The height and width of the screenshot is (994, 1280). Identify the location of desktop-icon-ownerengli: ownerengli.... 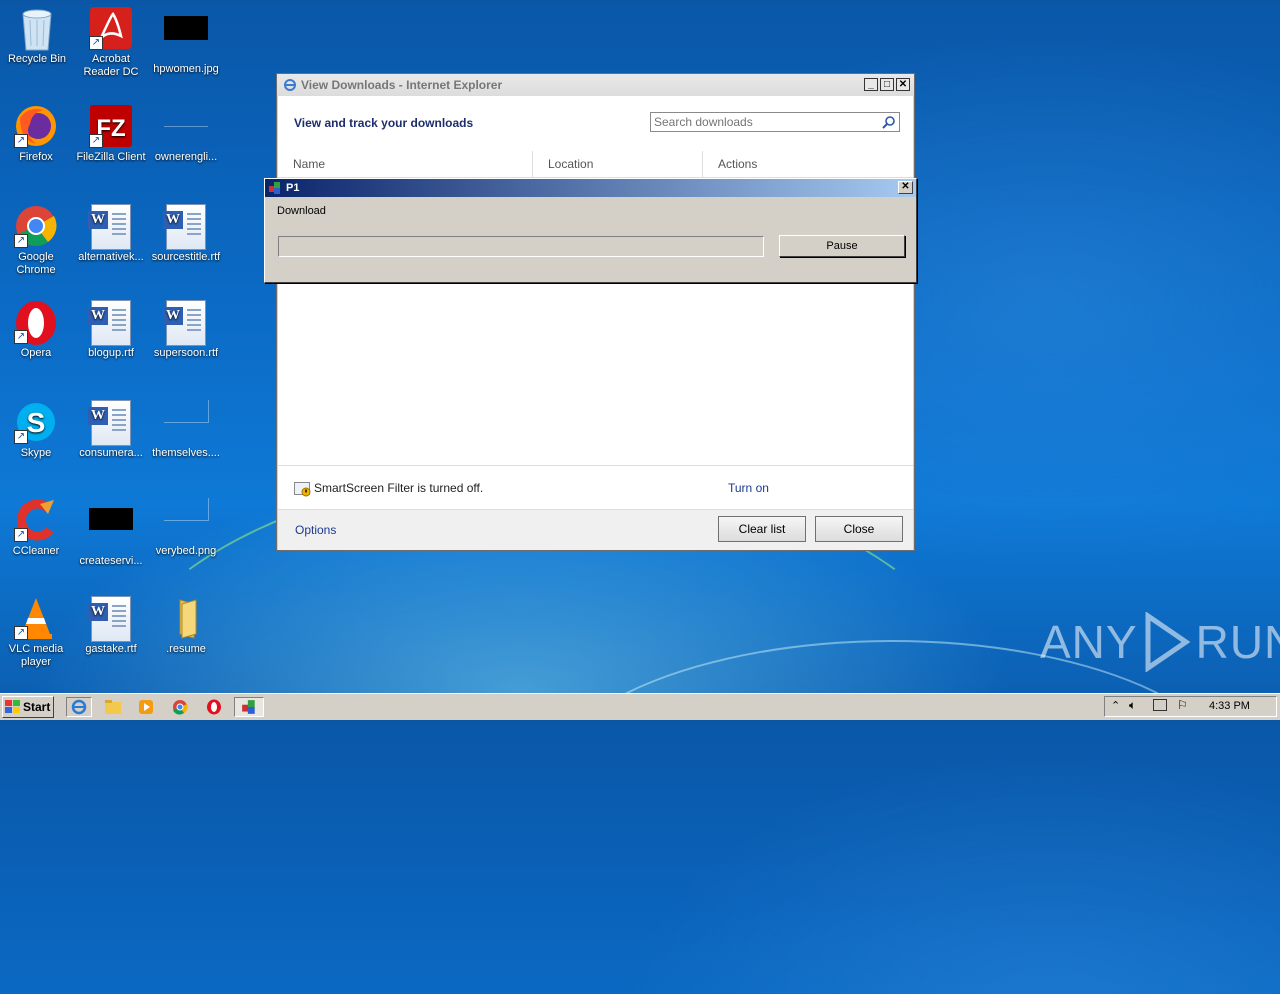
(186, 134).